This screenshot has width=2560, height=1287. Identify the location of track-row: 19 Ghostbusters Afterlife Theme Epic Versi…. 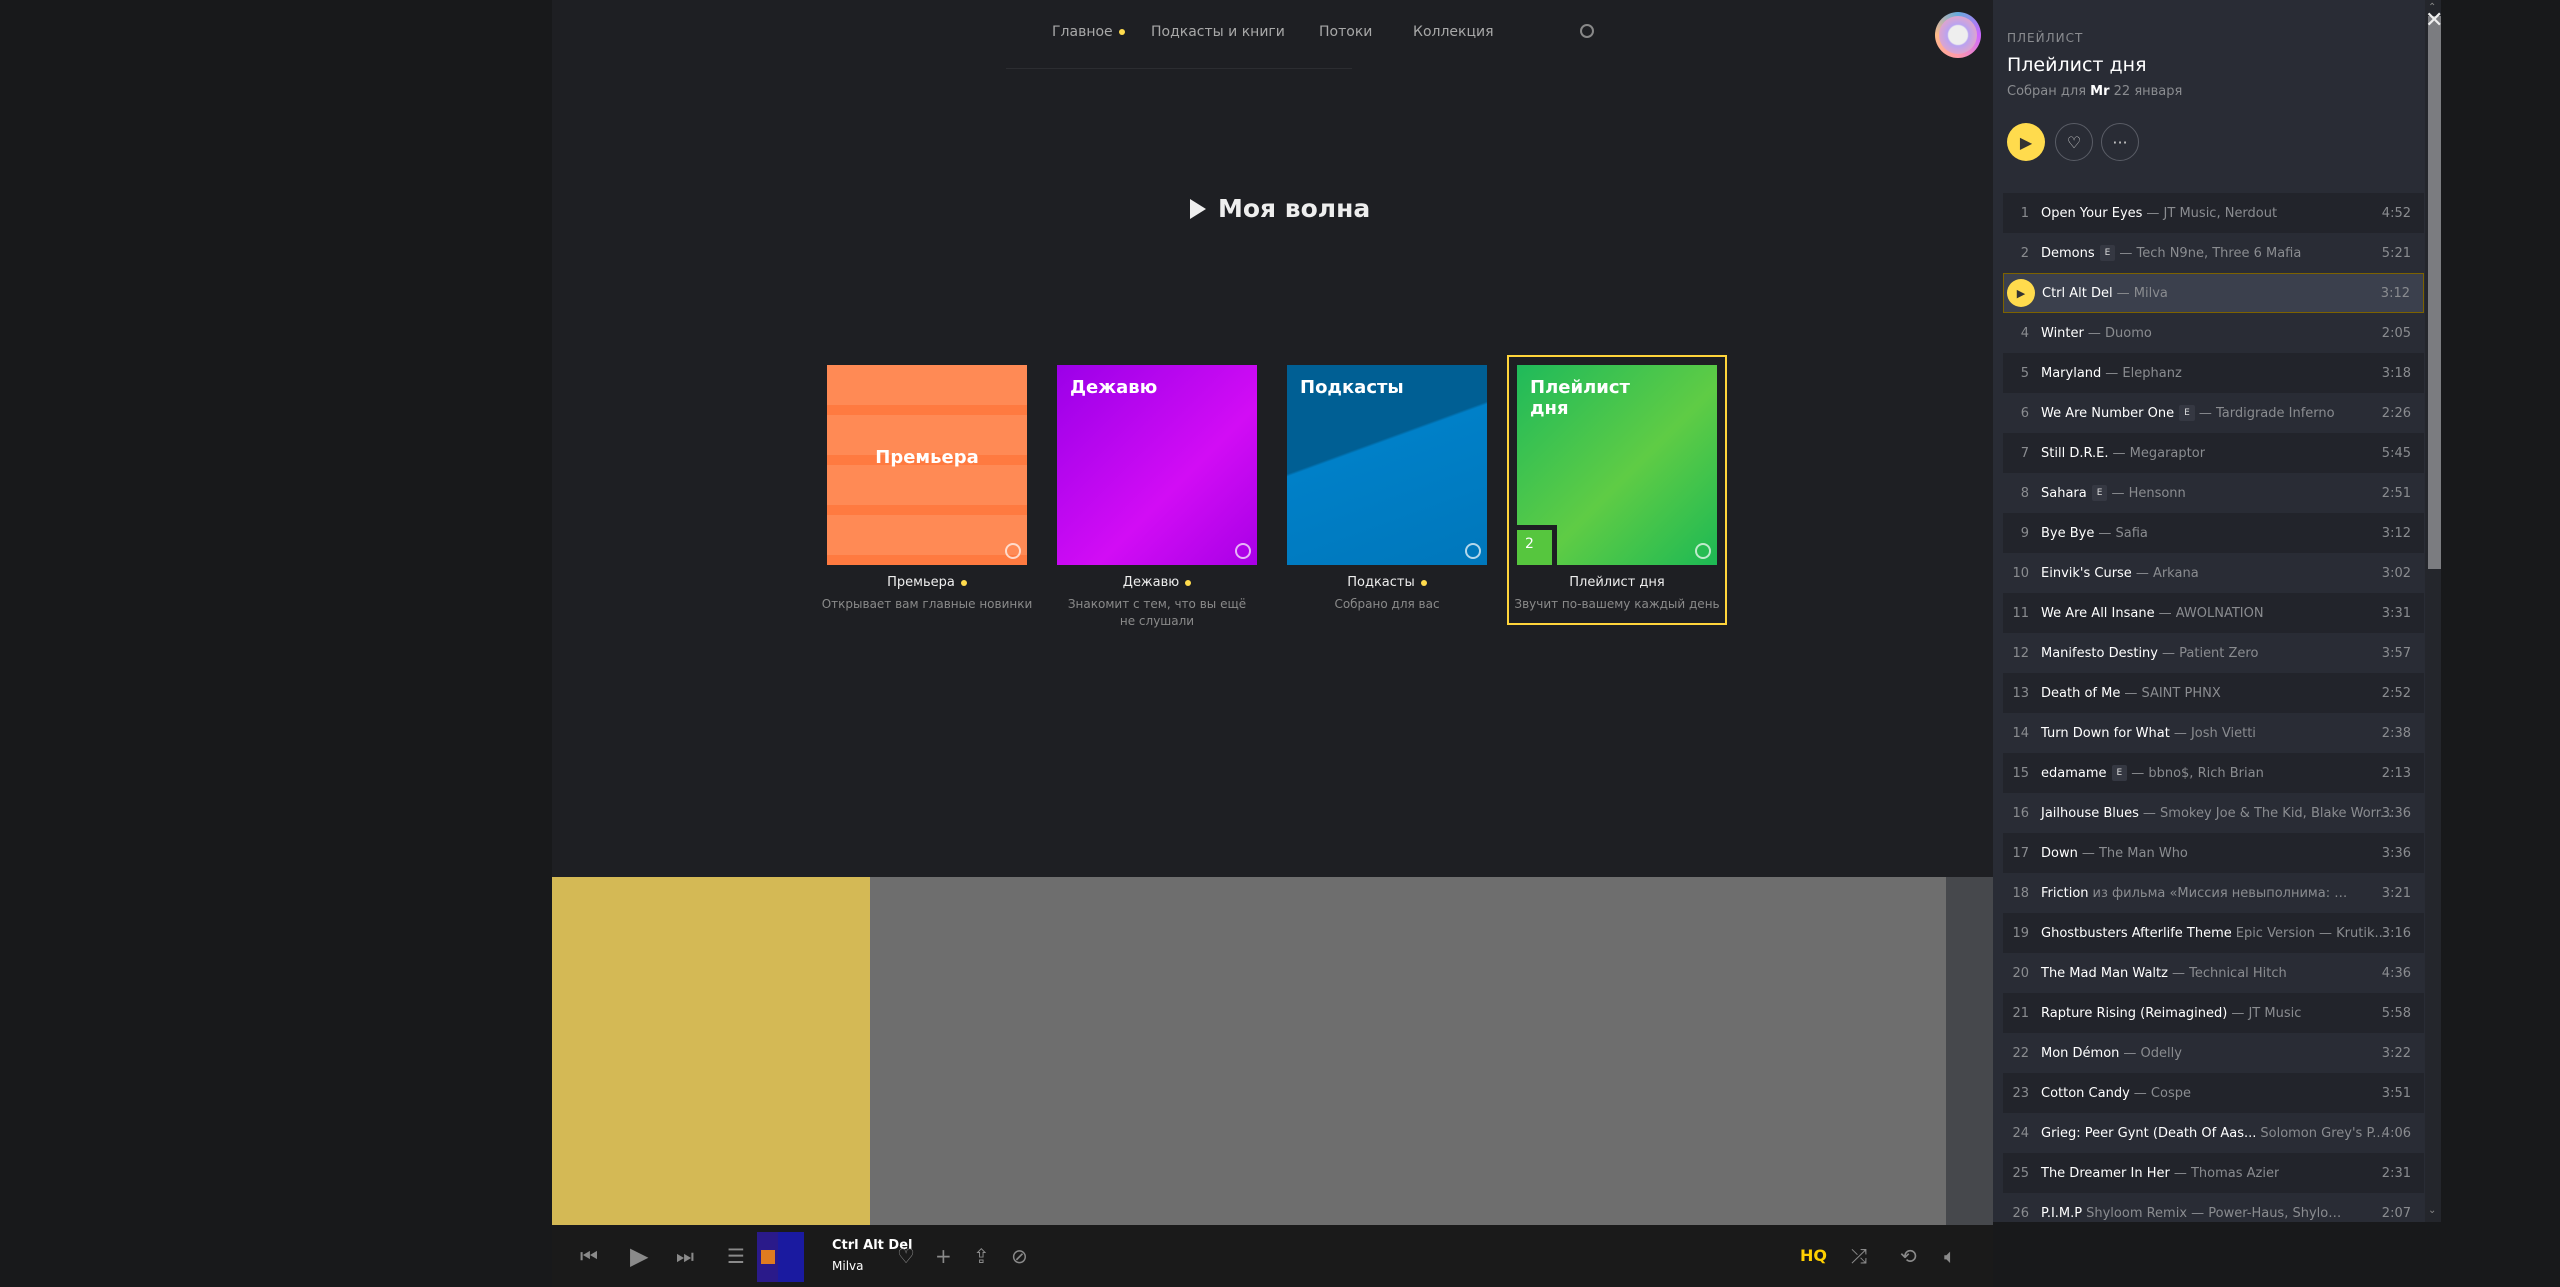
(2213, 933).